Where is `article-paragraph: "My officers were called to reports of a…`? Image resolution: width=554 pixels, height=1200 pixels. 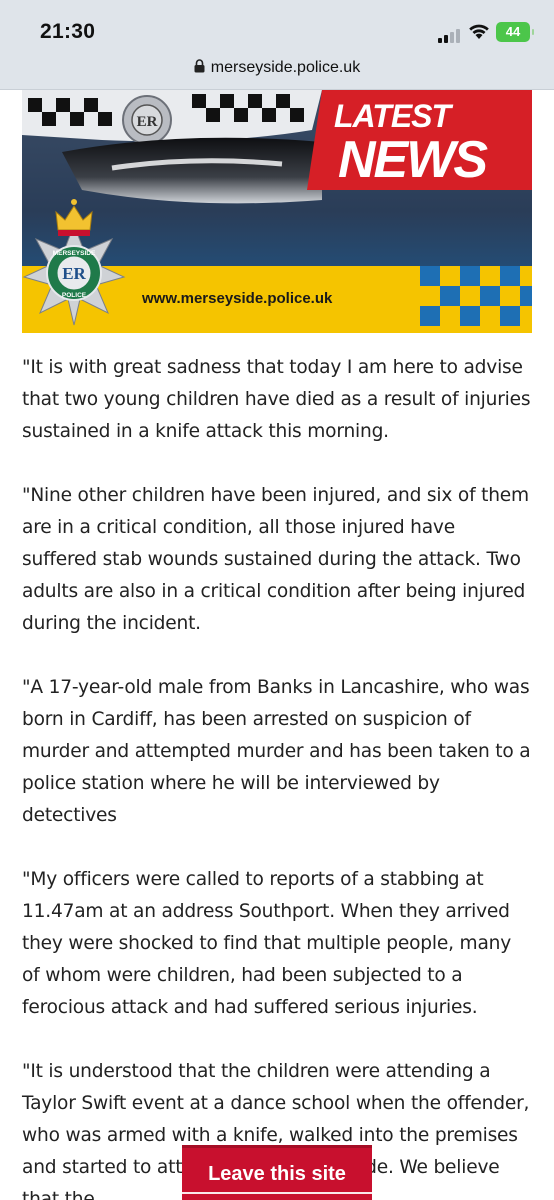 article-paragraph: "My officers were called to reports of a… is located at coordinates (267, 943).